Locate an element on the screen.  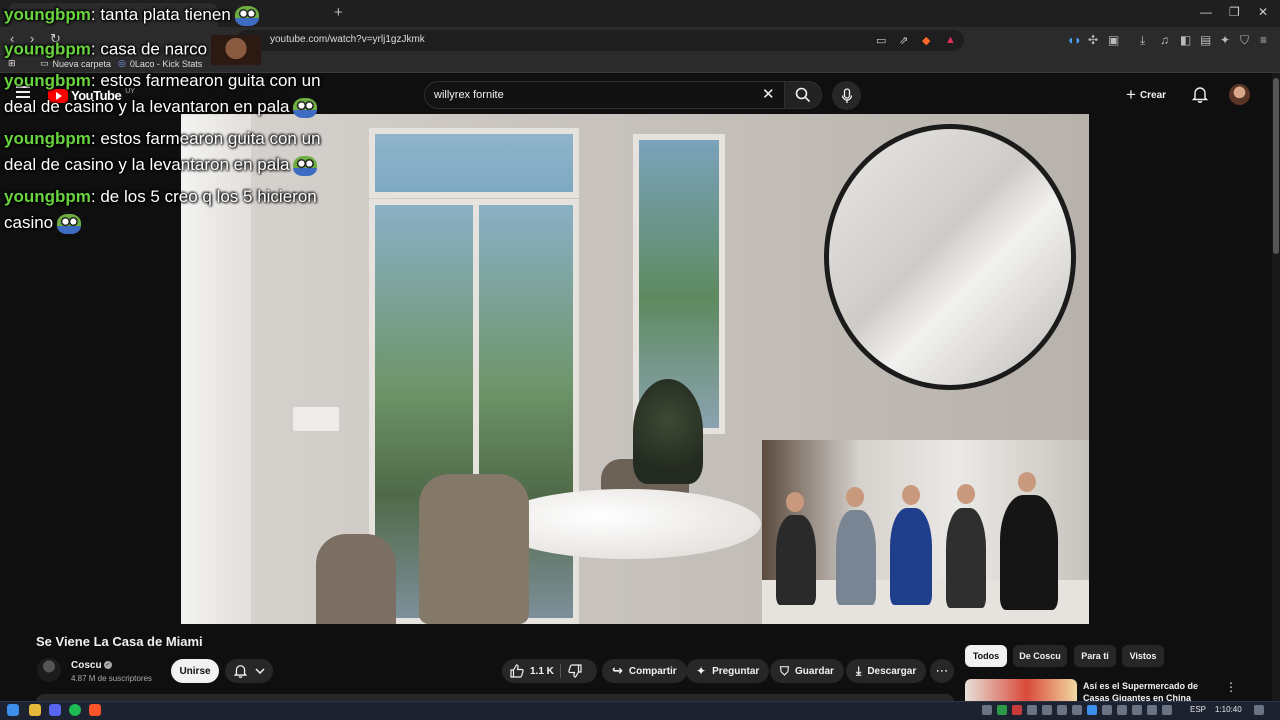
more-icon: ⋯ is located at coordinates (942, 670).